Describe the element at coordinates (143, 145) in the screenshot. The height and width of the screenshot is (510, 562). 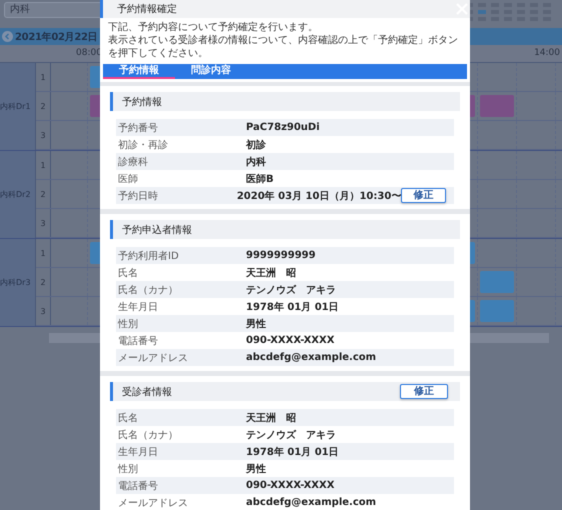
I see `field-label: 初診・再診` at that location.